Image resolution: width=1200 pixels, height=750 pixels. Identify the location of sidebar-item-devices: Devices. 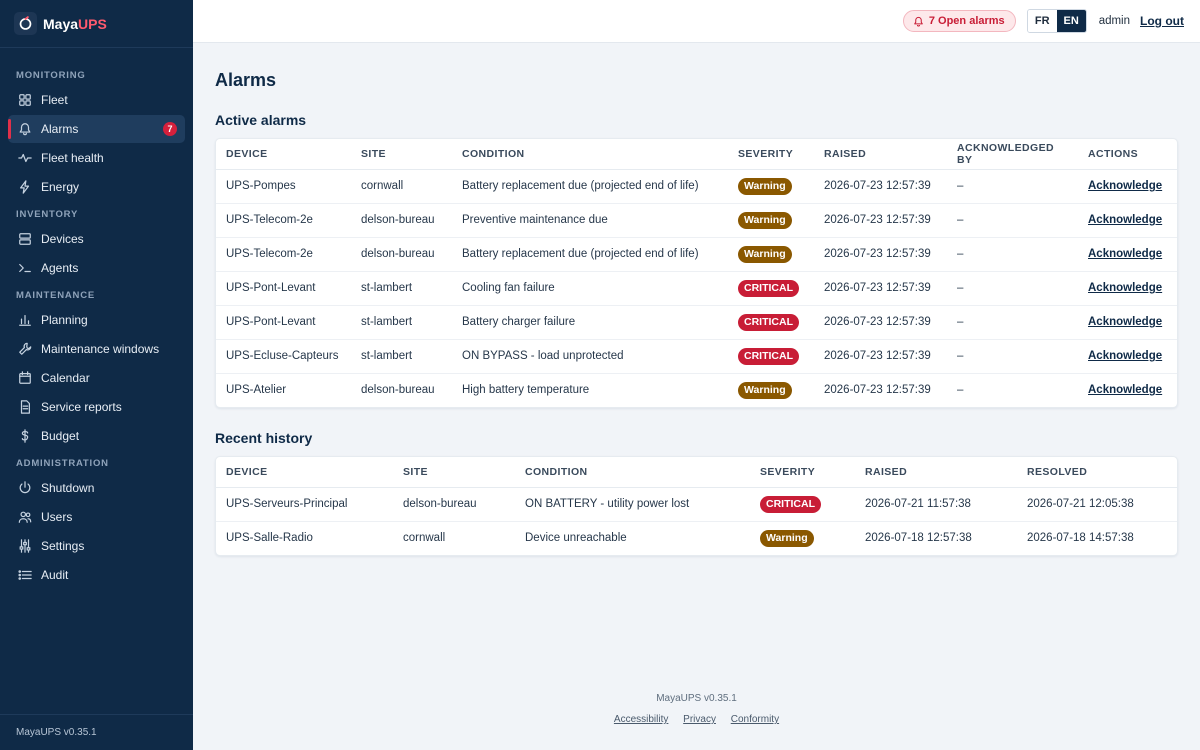
(96, 239).